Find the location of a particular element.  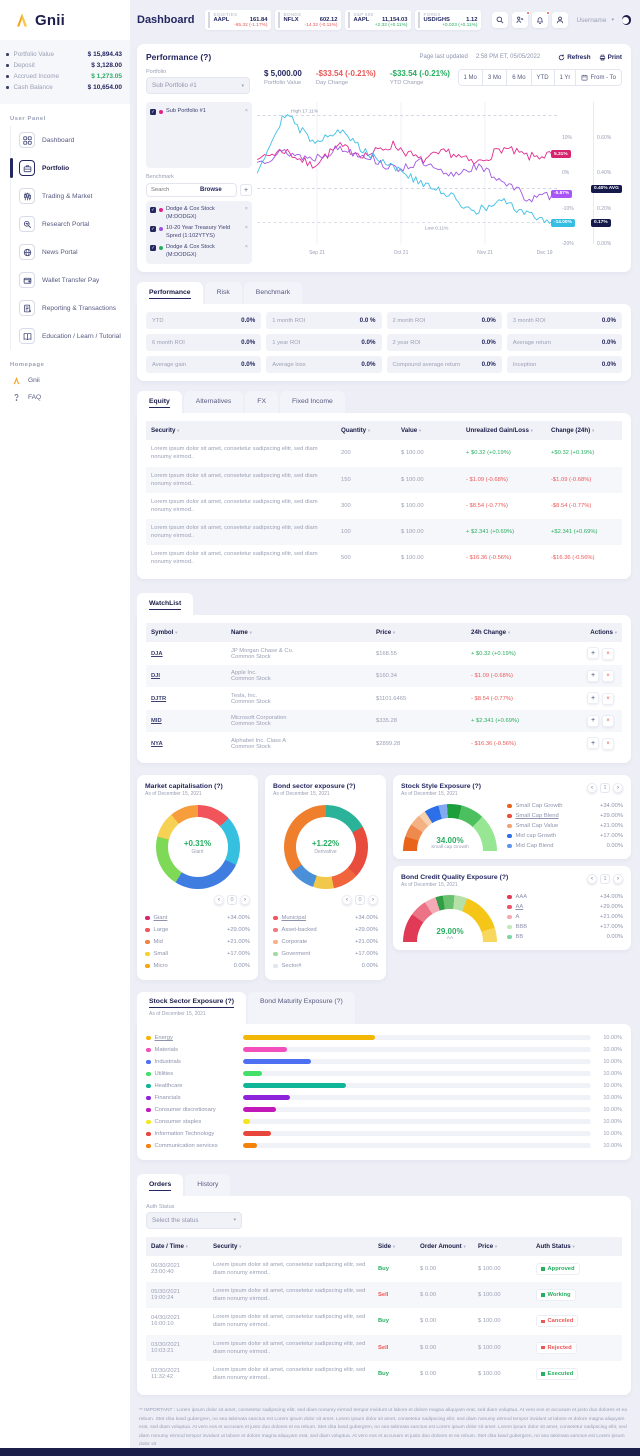

profile-button is located at coordinates (560, 20).